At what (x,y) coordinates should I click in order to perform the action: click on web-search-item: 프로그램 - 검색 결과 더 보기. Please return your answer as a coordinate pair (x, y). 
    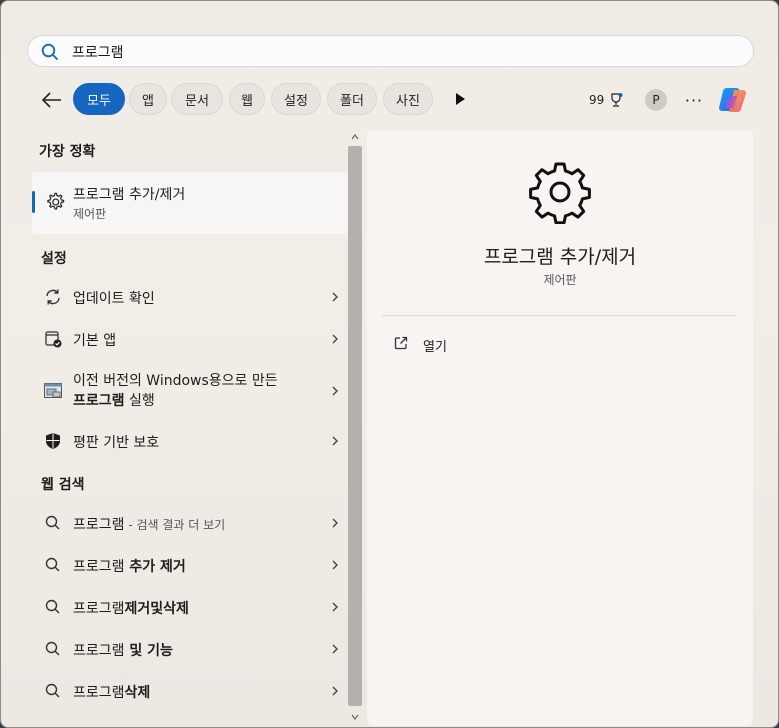
    Looking at the image, I should click on (190, 523).